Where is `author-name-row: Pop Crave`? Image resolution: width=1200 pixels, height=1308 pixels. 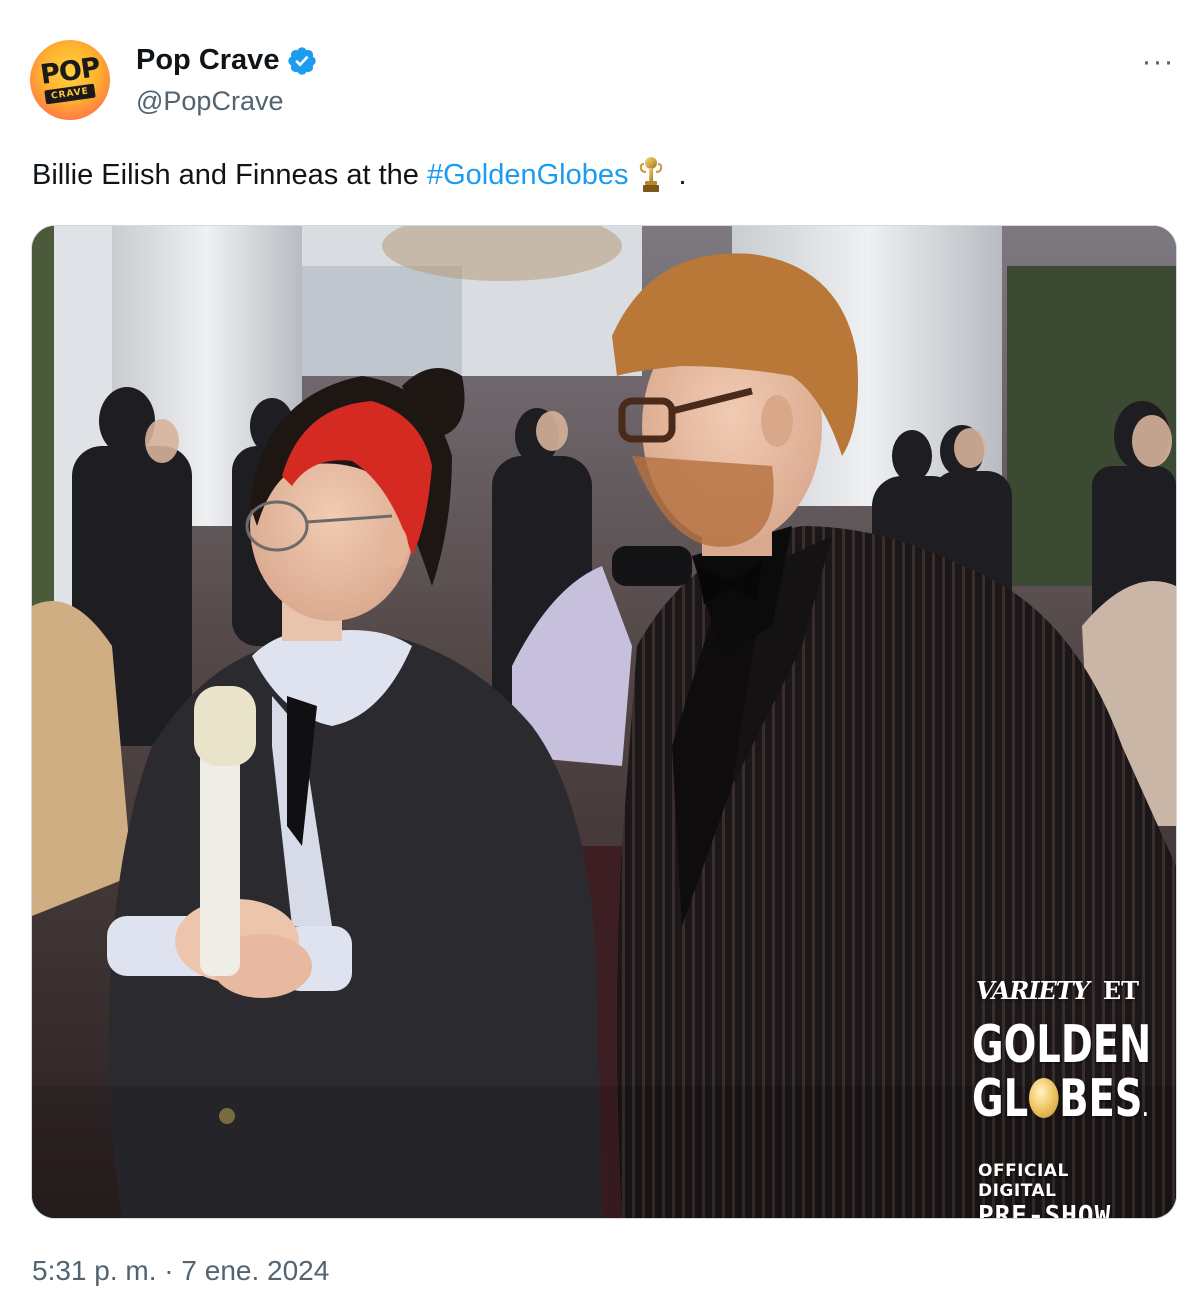
author-name-row: Pop Crave is located at coordinates (227, 60).